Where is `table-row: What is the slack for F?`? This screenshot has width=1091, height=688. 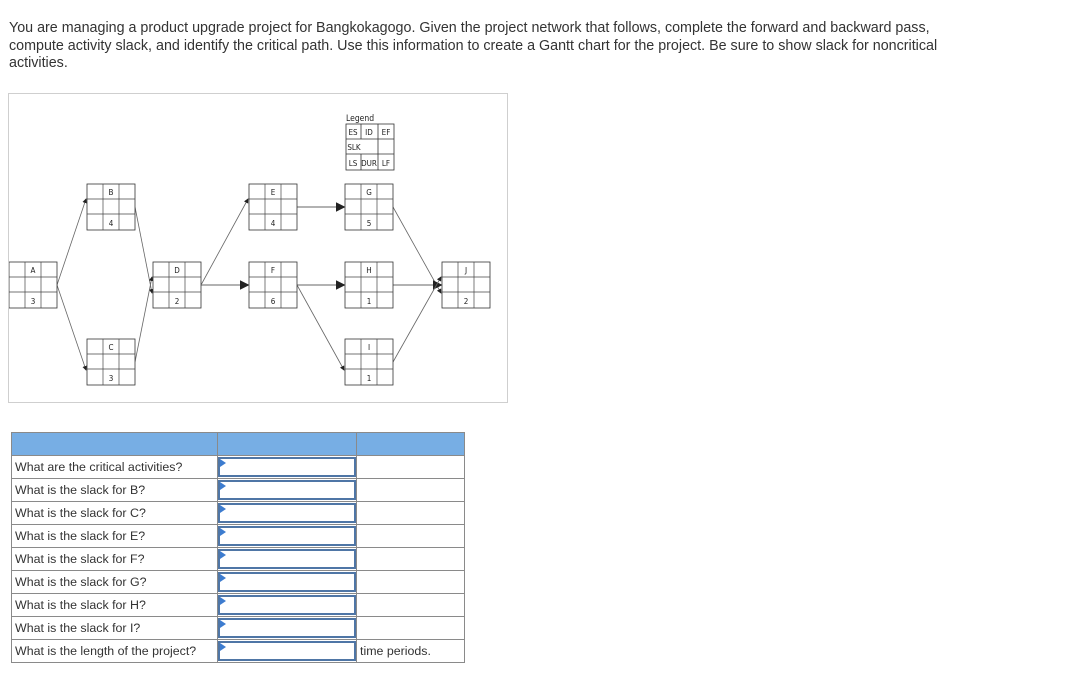
table-row: What is the slack for F? is located at coordinates (238, 559).